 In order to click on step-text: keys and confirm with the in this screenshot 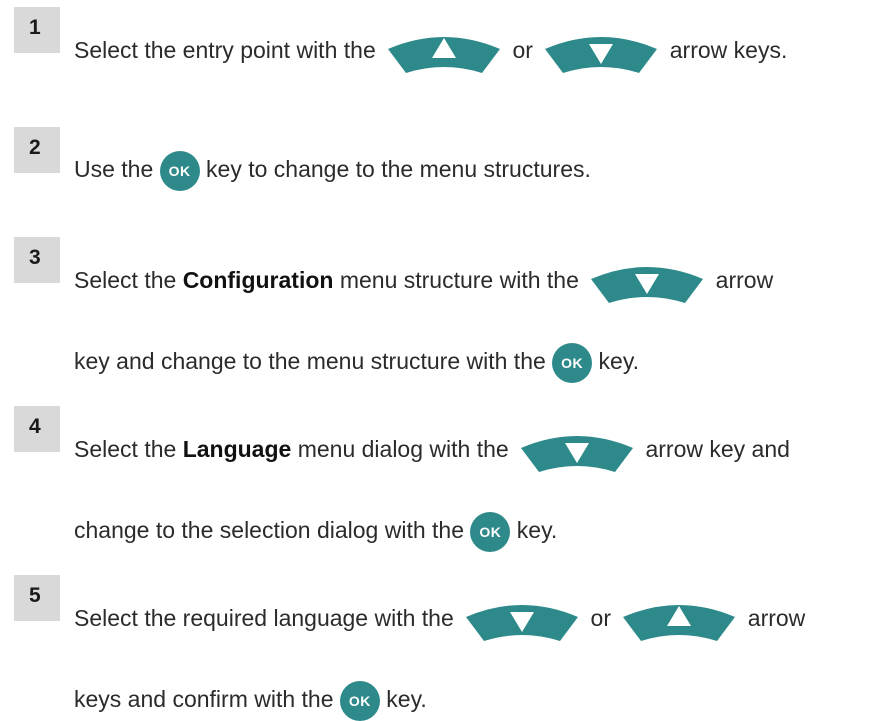, I will do `click(207, 699)`.